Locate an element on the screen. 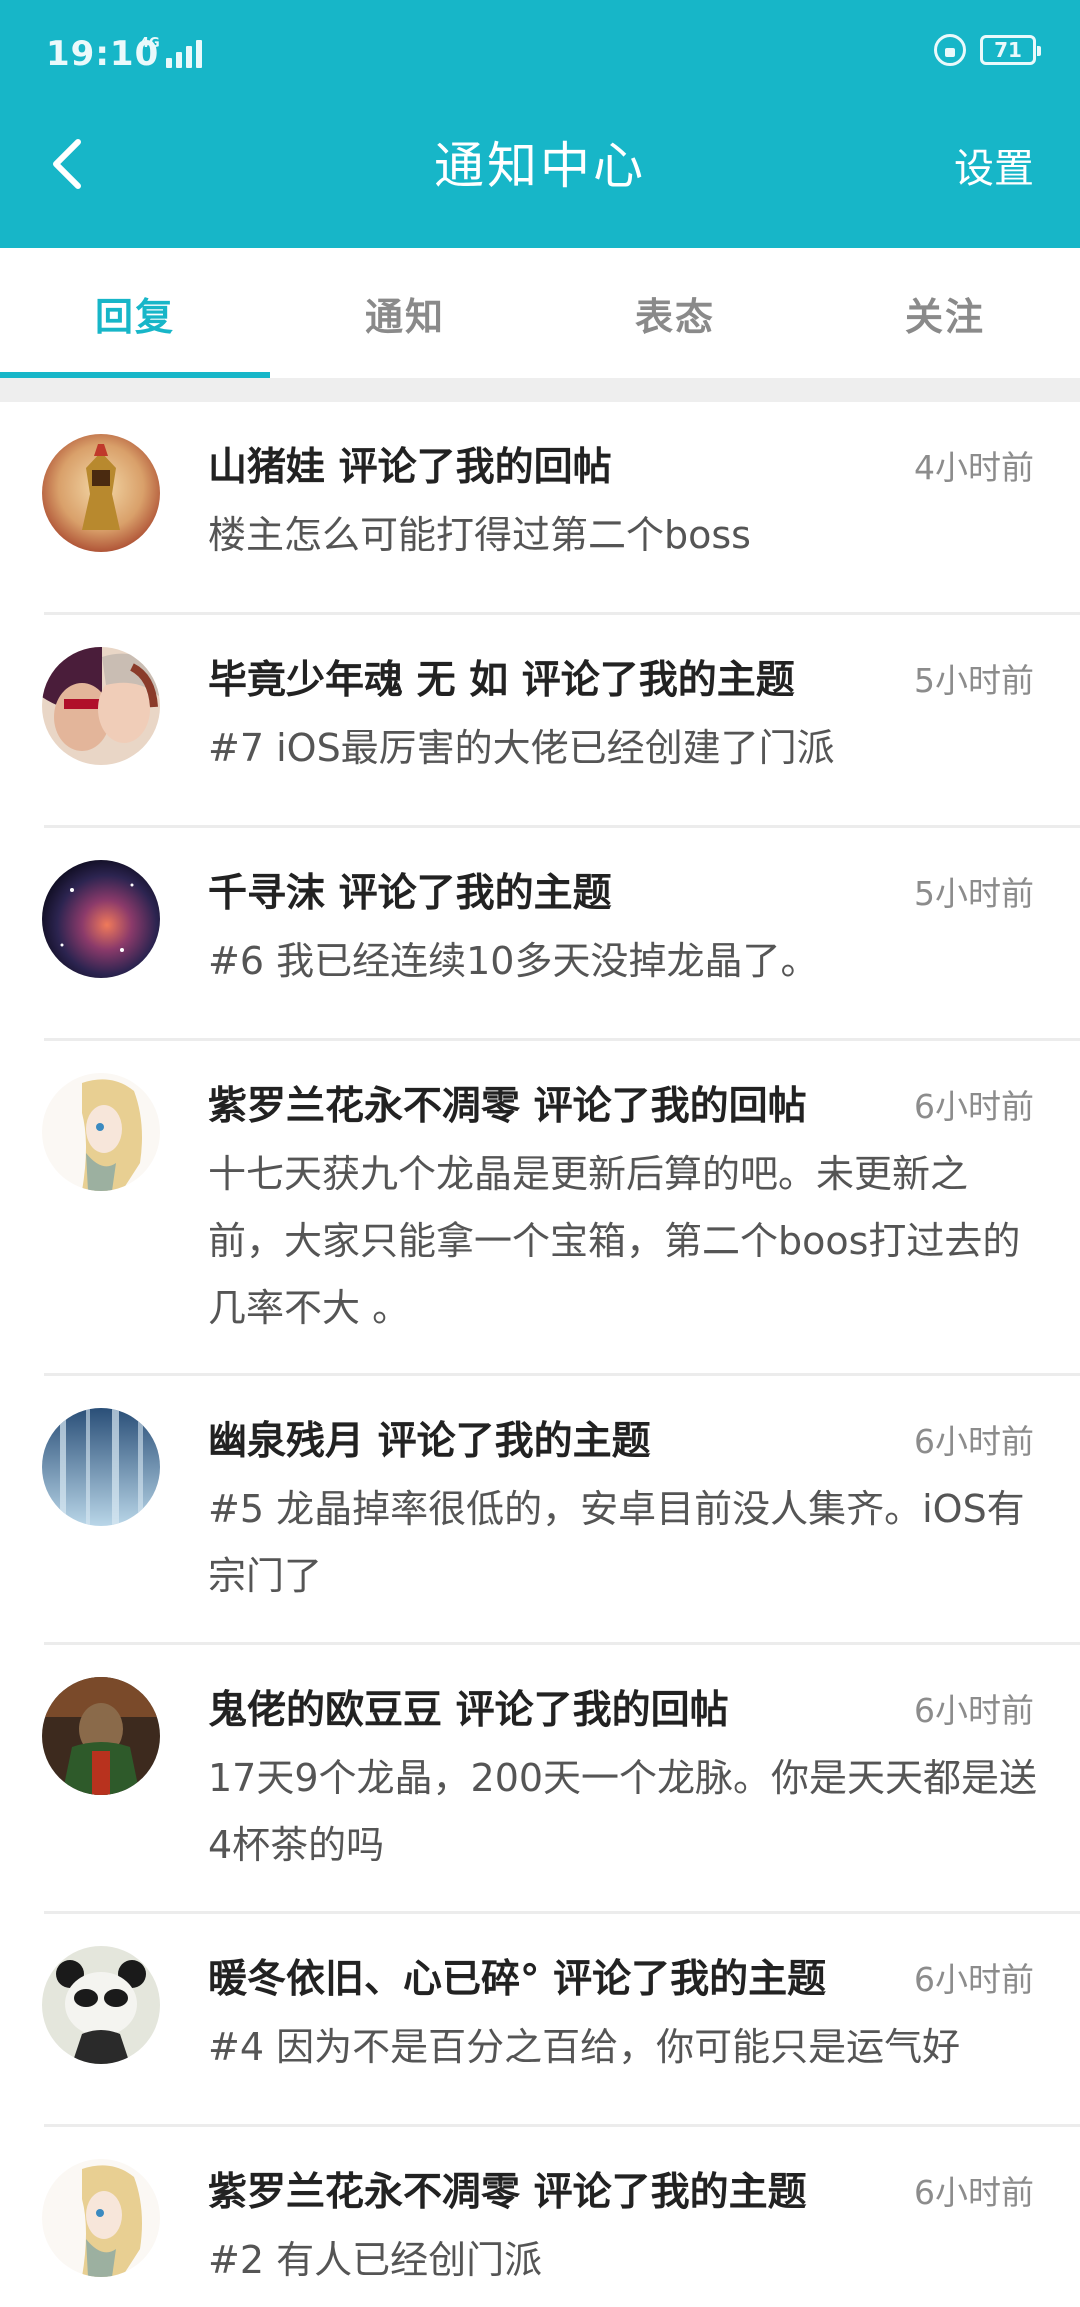 This screenshot has width=1080, height=2307. notification-content: #7 iOS最厉害的大佬已经创建了门派 is located at coordinates (521, 748).